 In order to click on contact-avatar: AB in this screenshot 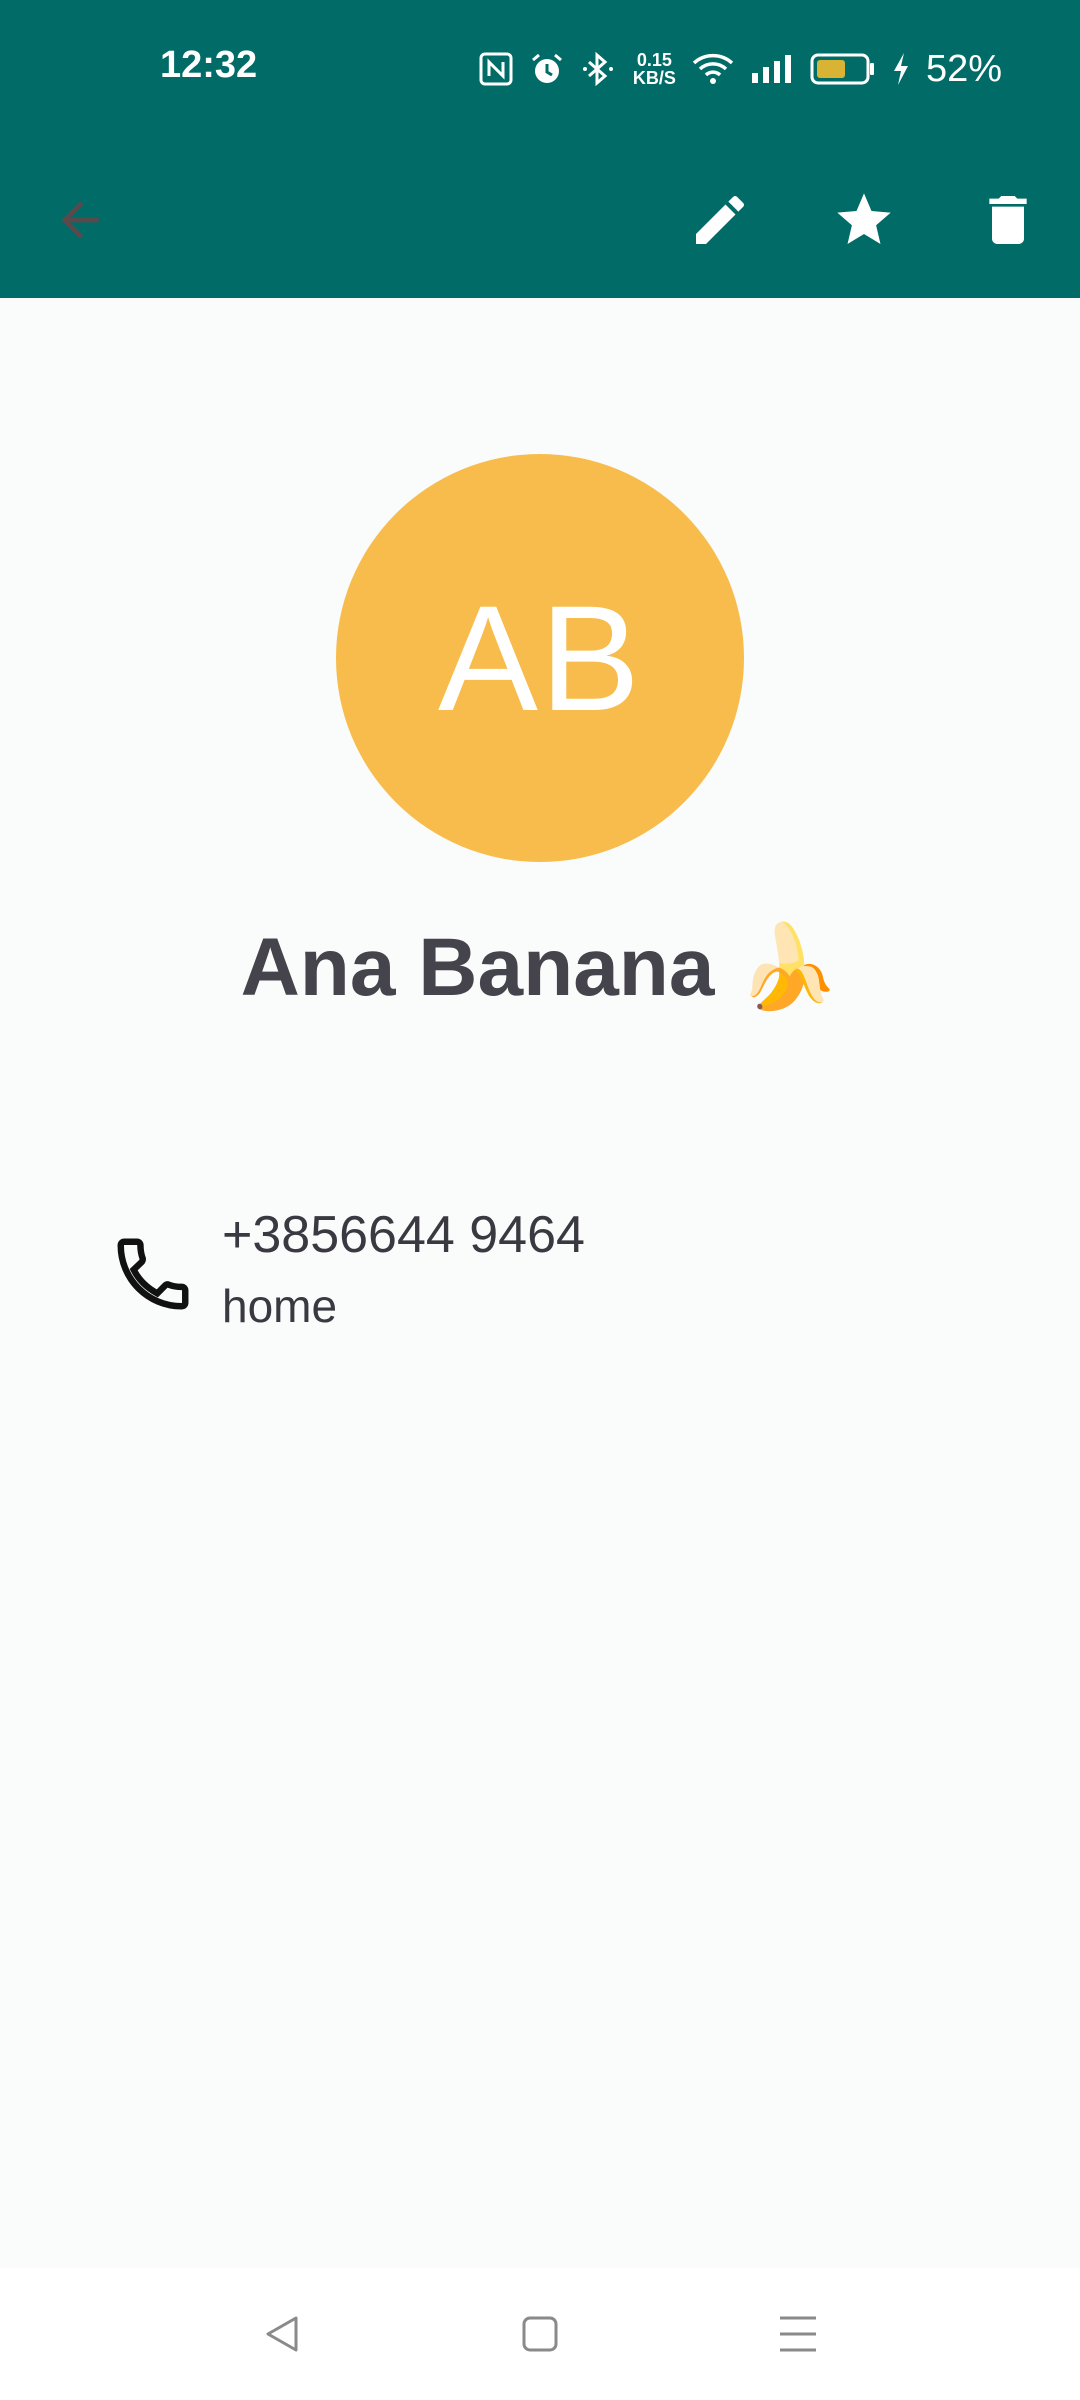, I will do `click(540, 658)`.